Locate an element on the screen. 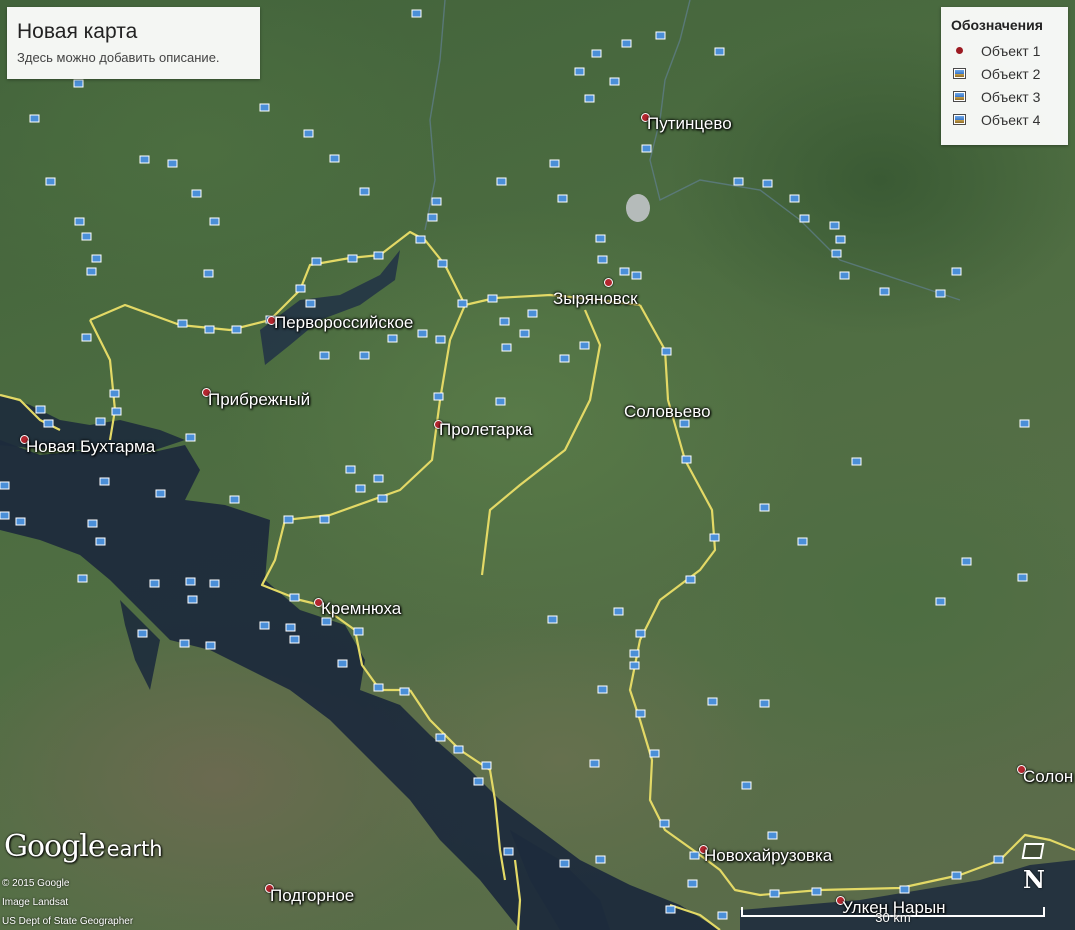 The image size is (1075, 930). legend-item: Объект 4 is located at coordinates (1004, 119).